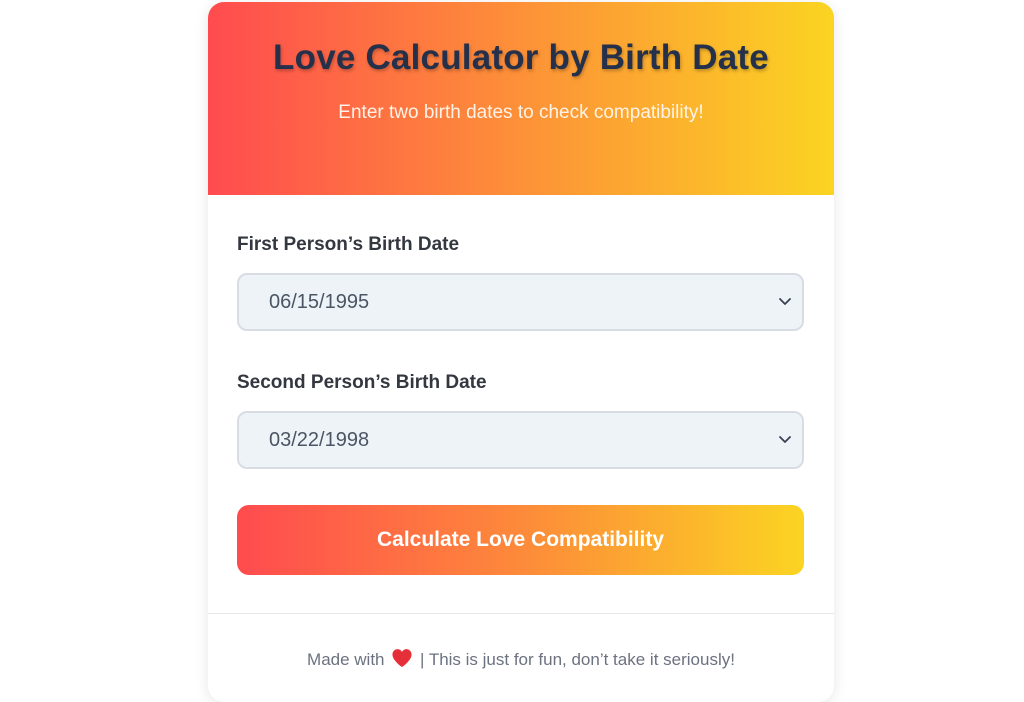  I want to click on first-date-value: 06/15/1995, so click(319, 302).